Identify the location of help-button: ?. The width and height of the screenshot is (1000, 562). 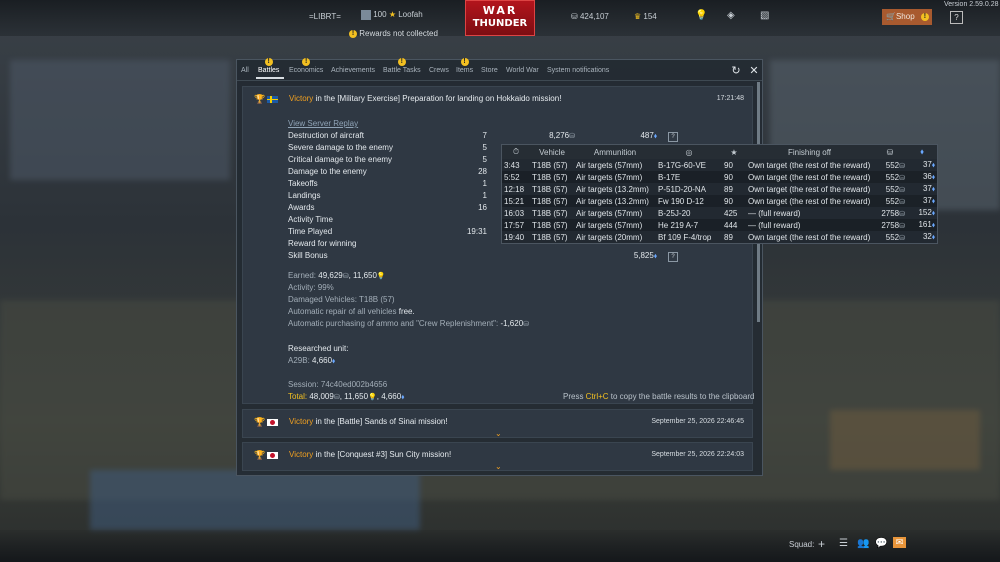
(956, 17).